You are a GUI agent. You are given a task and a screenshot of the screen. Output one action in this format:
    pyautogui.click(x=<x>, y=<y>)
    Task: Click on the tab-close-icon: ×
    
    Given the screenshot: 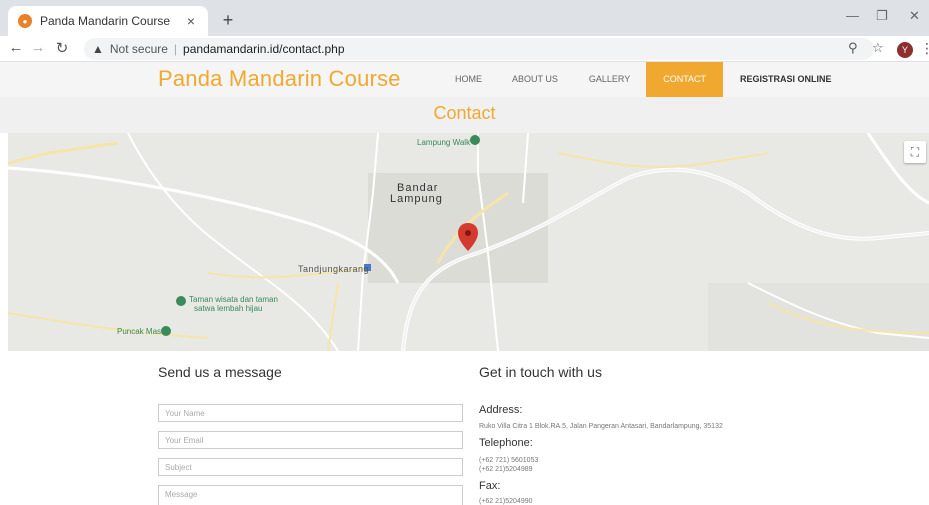 What is the action you would take?
    pyautogui.click(x=191, y=21)
    